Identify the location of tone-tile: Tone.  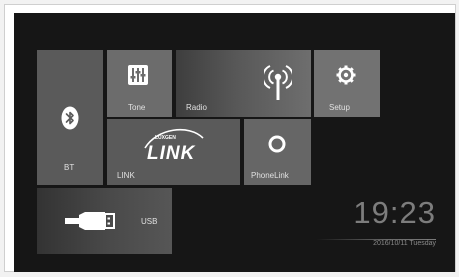
(139, 83).